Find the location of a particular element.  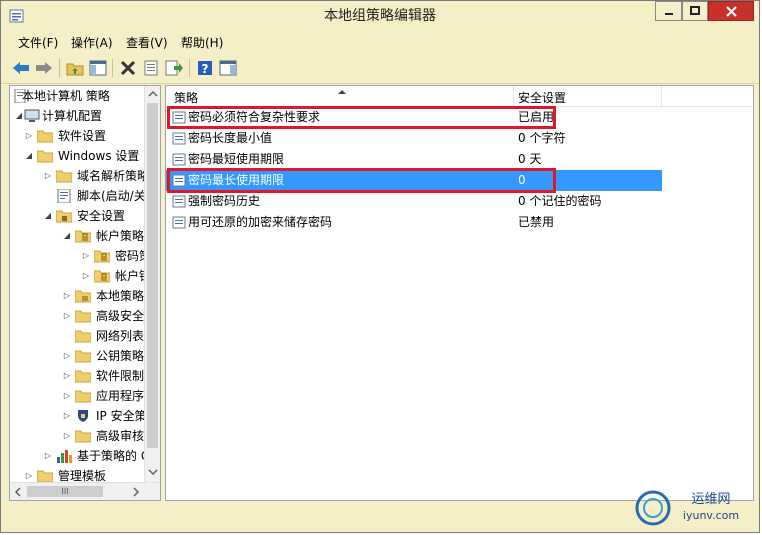

watermark-text-2: iyunv.com is located at coordinates (711, 515).